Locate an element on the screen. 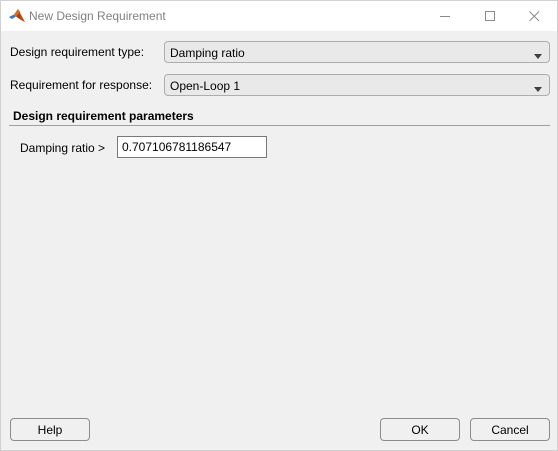 This screenshot has height=451, width=558. requirement-type-label: Design requirement type: is located at coordinates (77, 52).